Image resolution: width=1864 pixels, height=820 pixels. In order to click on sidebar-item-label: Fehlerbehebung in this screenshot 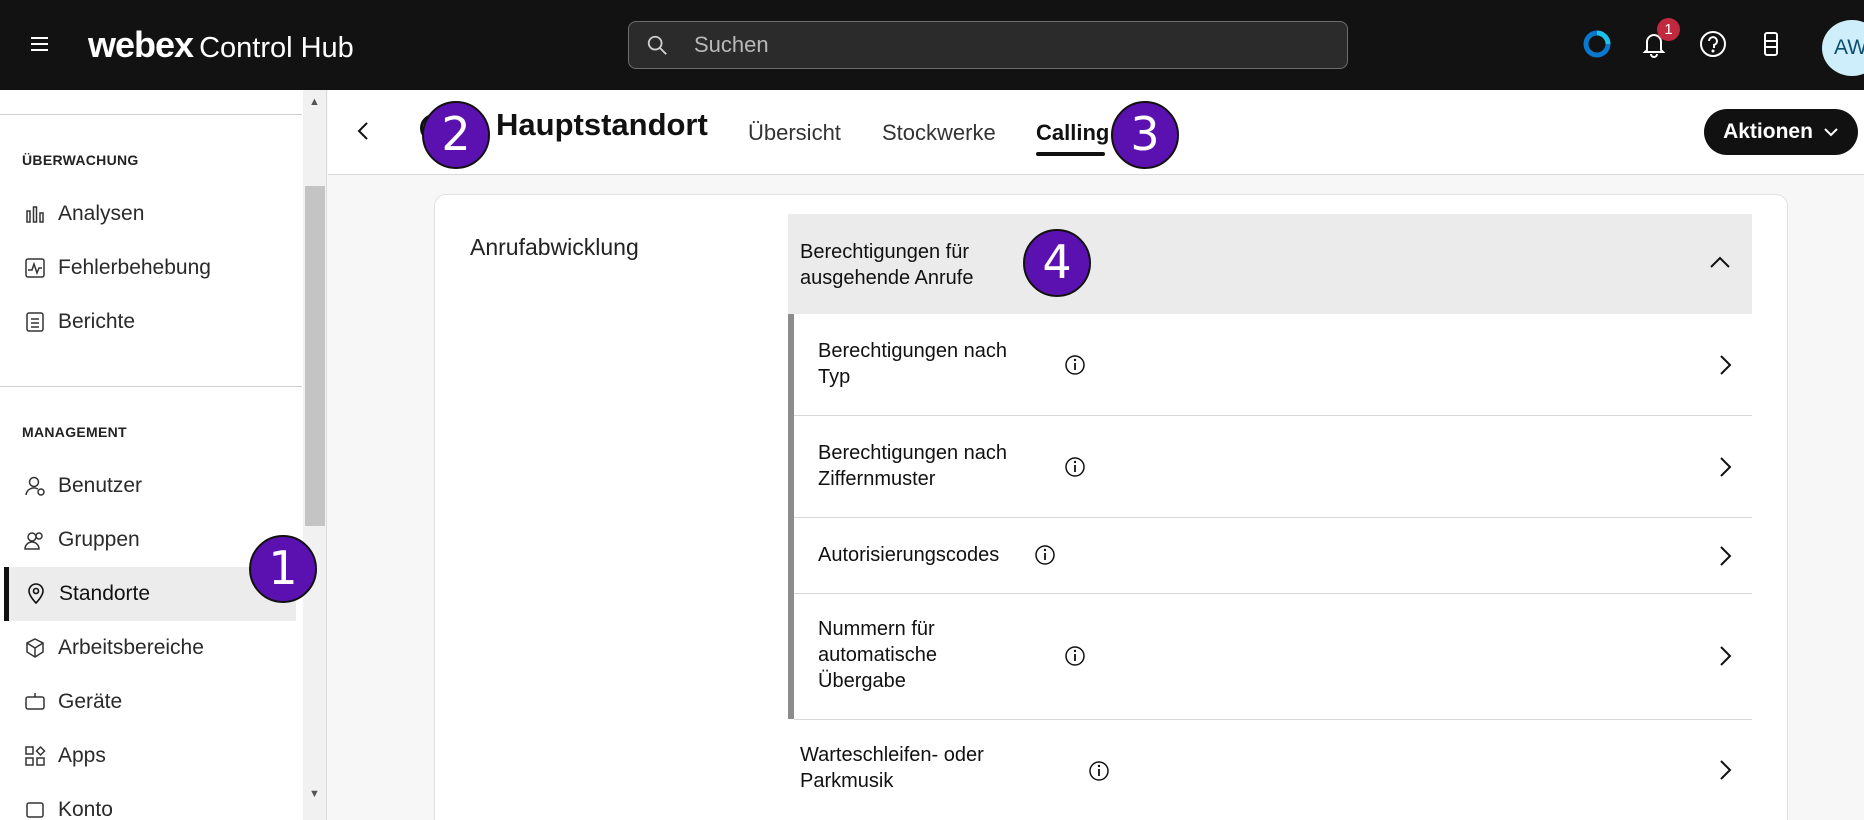, I will do `click(134, 267)`.